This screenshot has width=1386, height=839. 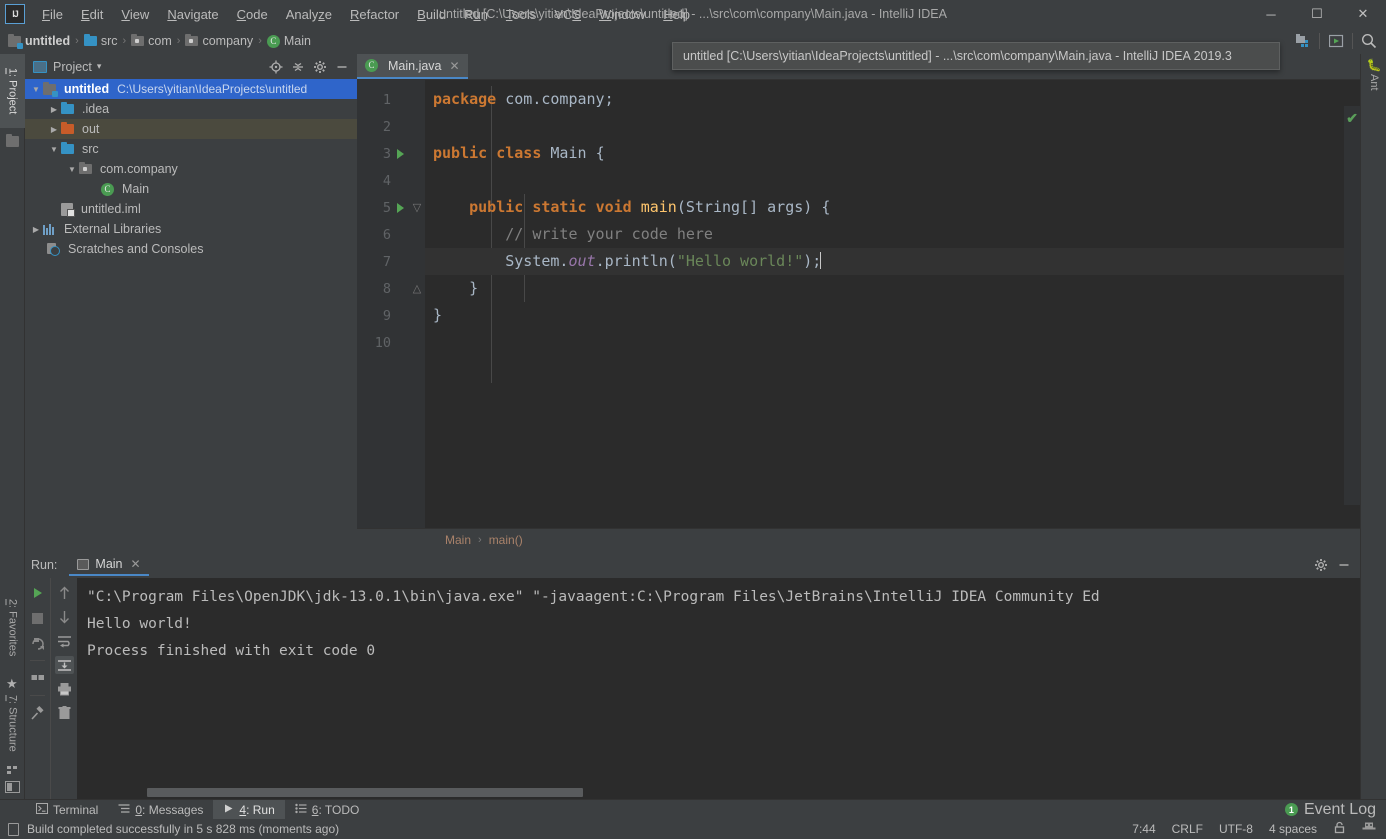 I want to click on bottom-tab-terminal: Terminal, so click(x=67, y=810).